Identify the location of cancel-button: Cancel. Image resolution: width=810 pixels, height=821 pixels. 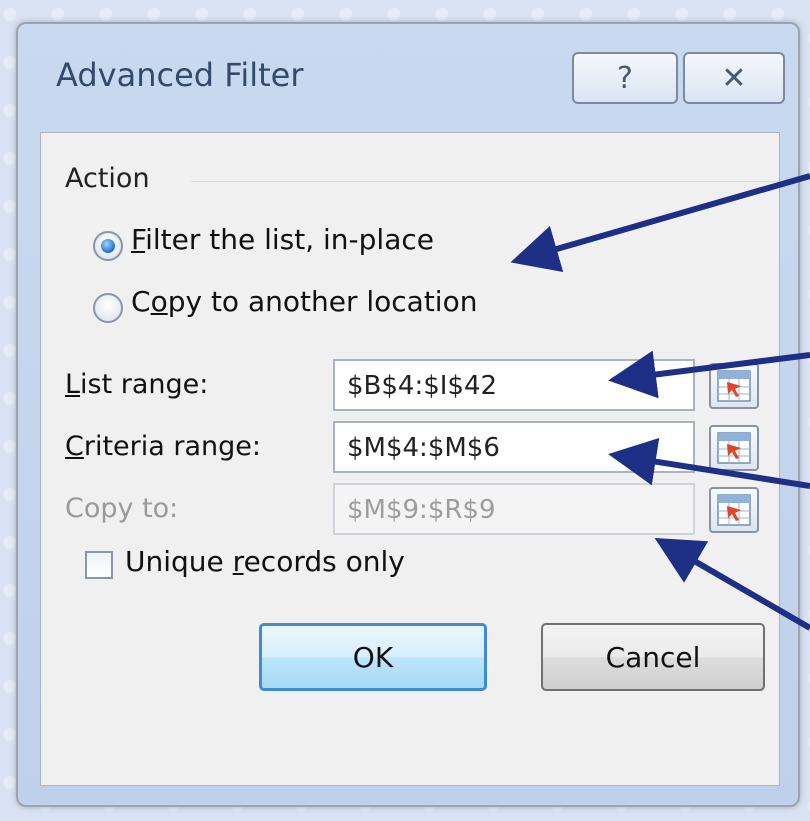
(653, 657).